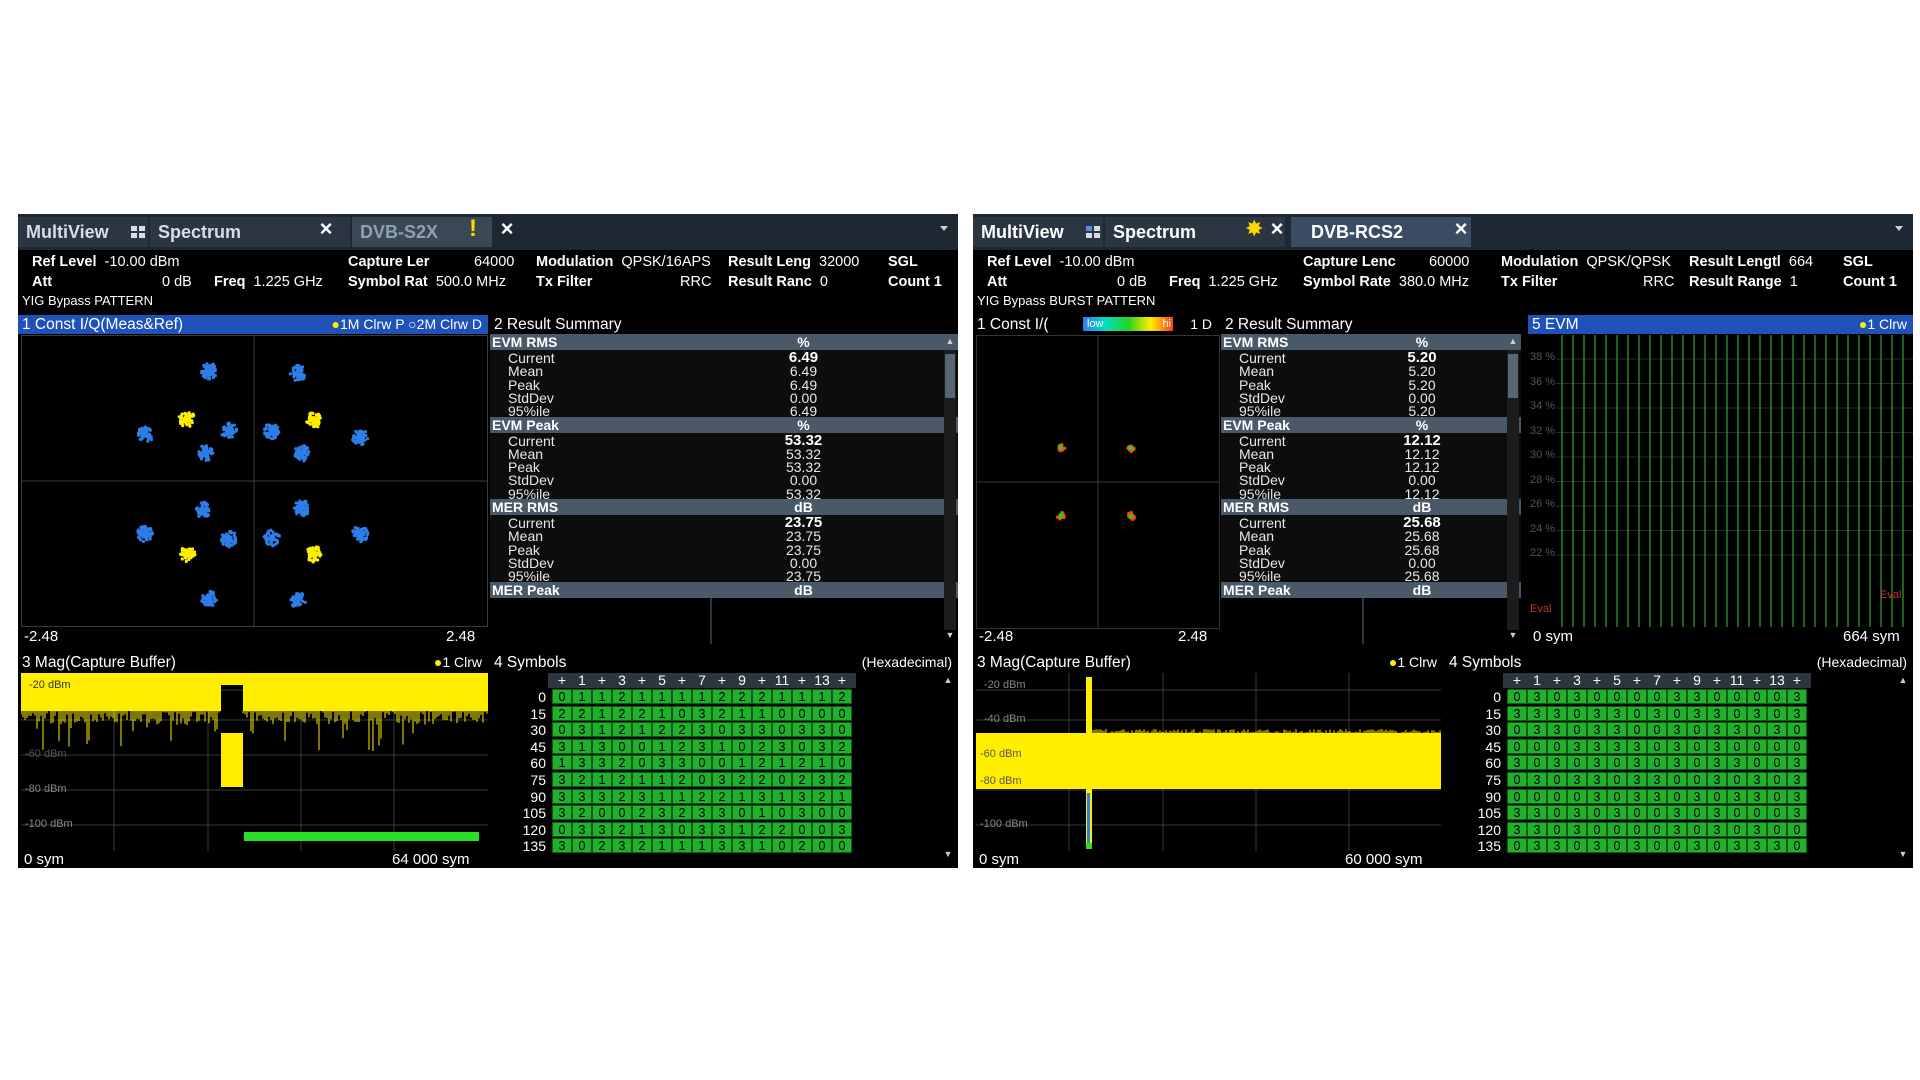  What do you see at coordinates (1658, 282) in the screenshot?
I see `tx-filter-value: RRC` at bounding box center [1658, 282].